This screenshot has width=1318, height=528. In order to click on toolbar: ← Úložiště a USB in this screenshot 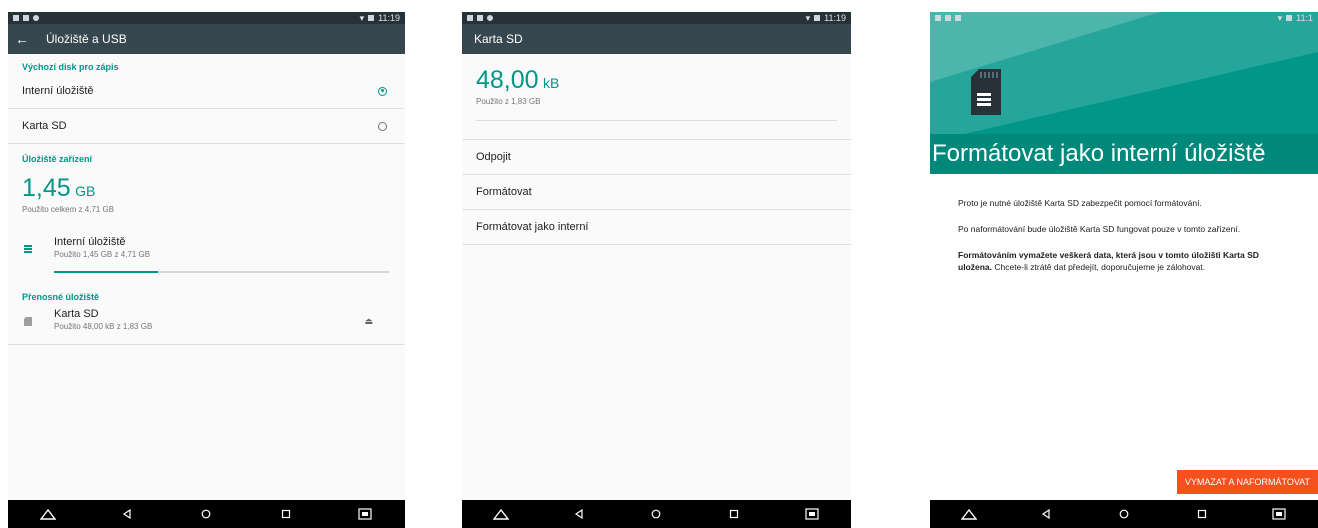, I will do `click(206, 39)`.